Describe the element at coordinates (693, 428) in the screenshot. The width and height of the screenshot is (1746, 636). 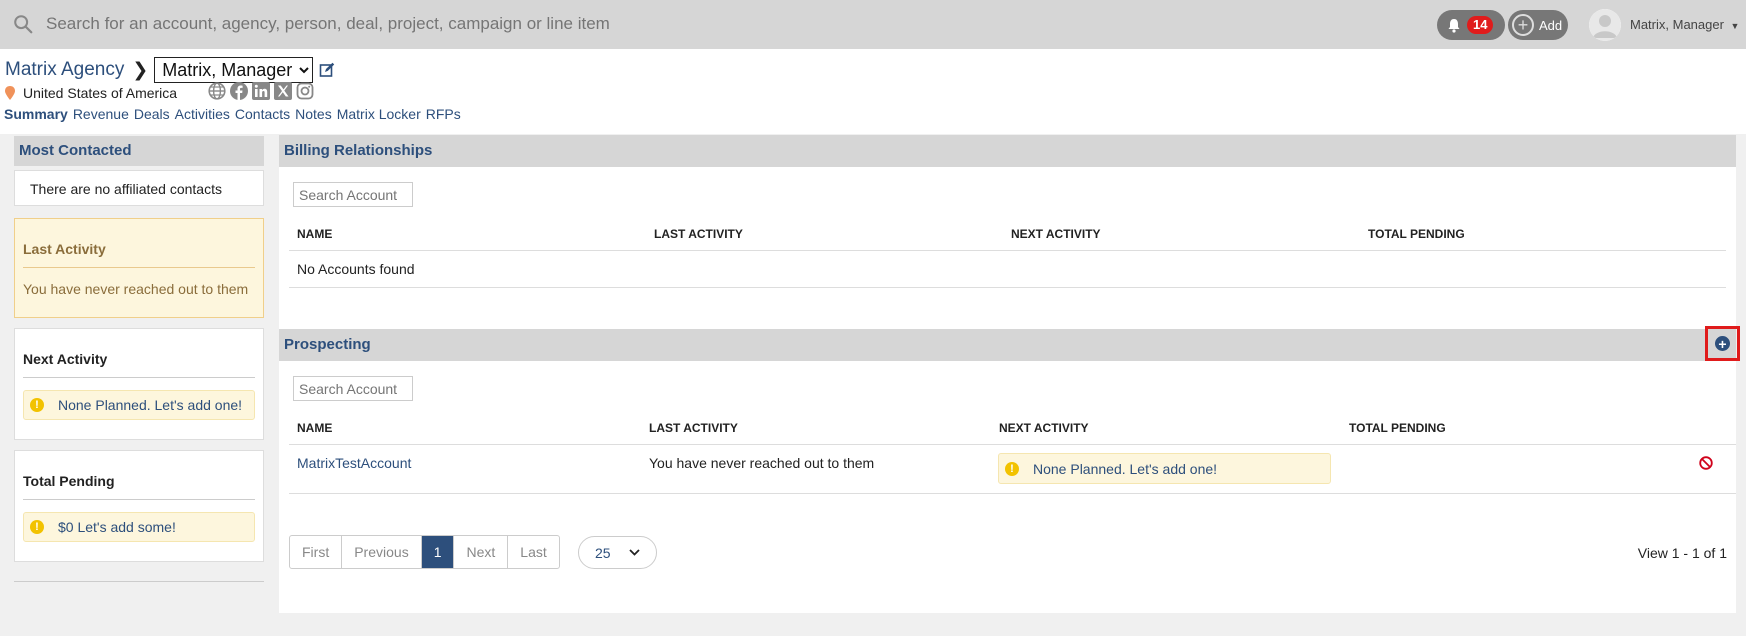
I see `prospecting-col-last-activity: LAST ACTIVITY` at that location.